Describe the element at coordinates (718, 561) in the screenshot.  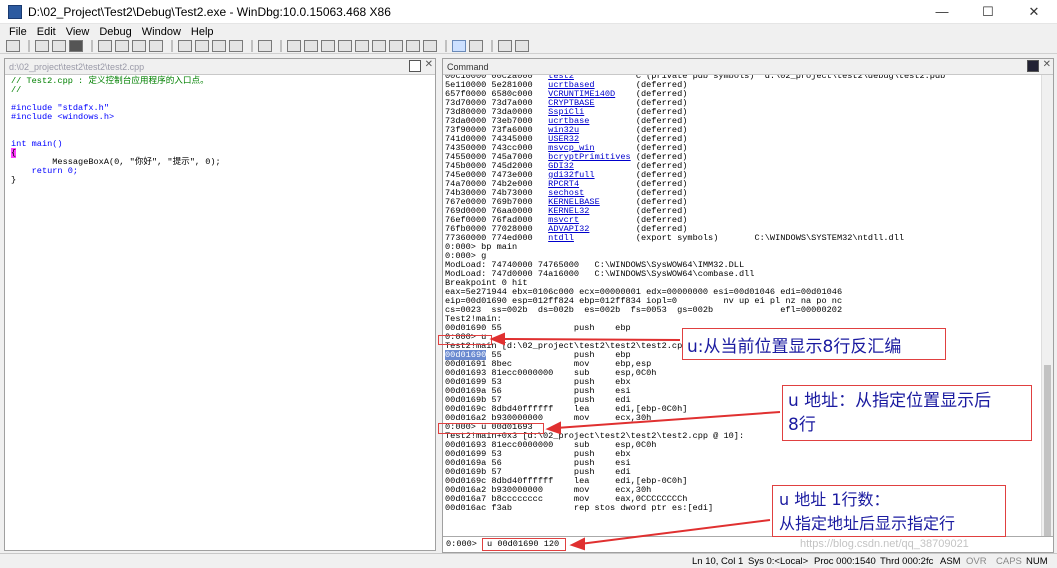
I see `status-line-col: Ln 10, Col 1` at that location.